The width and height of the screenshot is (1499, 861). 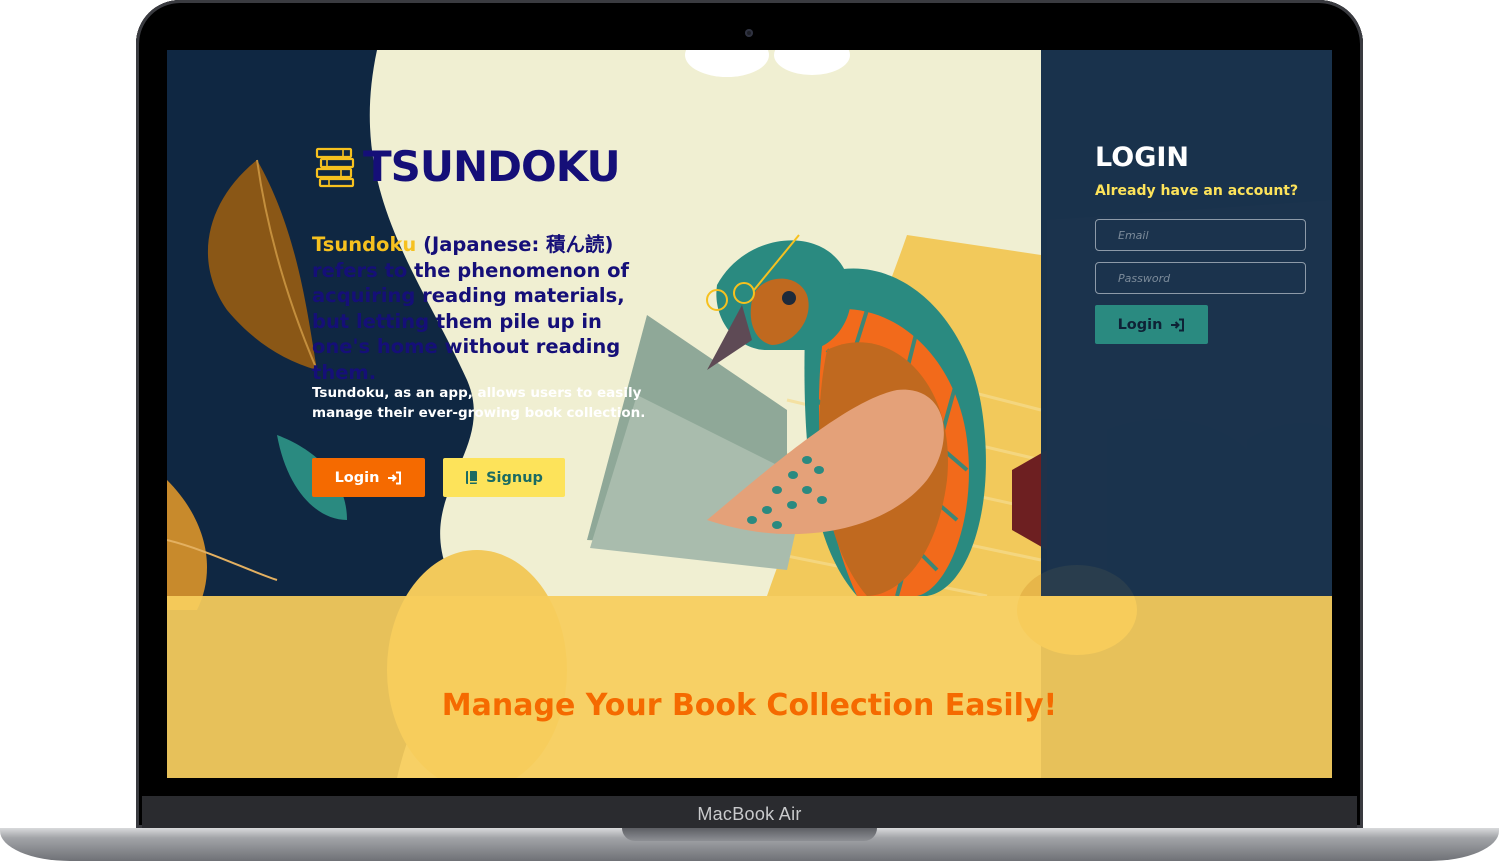 I want to click on login-panel-subtitle: Already have an account?, so click(x=1197, y=191).